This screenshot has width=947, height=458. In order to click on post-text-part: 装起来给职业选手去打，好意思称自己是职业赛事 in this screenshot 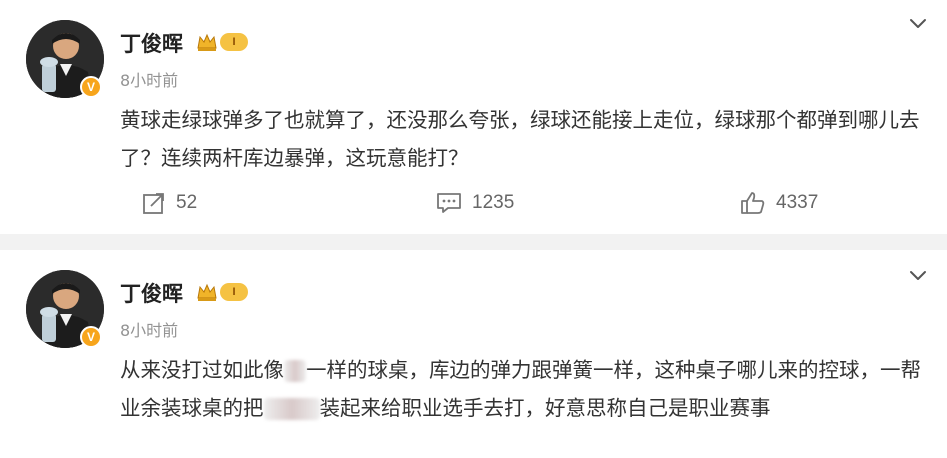, I will do `click(545, 408)`.